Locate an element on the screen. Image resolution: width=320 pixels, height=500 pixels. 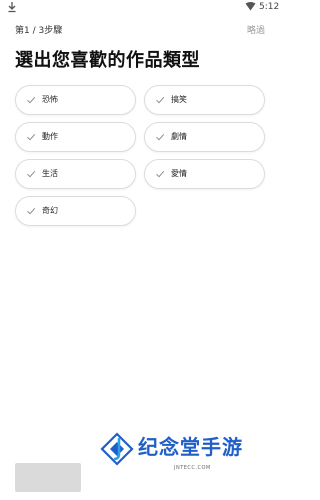
genre-chip-romance: 愛情 is located at coordinates (204, 174).